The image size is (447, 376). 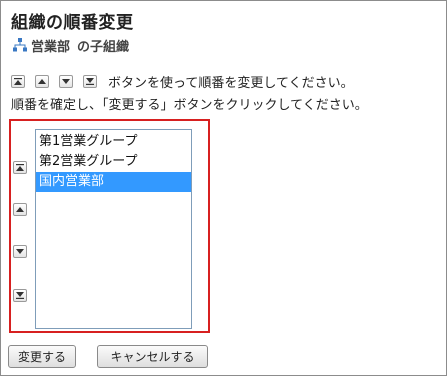 I want to click on subtitle: 営業部 の子組織, so click(x=71, y=45).